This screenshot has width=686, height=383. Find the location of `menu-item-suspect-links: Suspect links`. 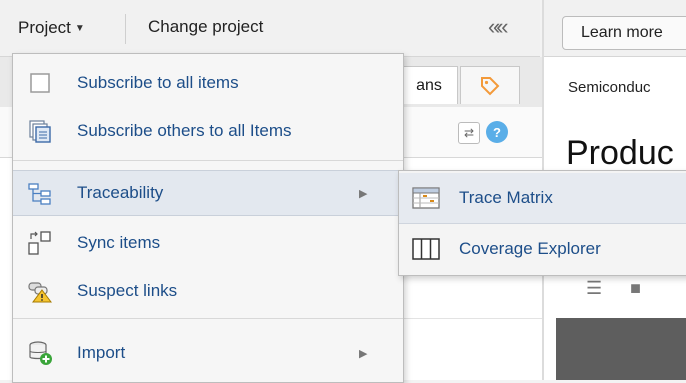

menu-item-suspect-links: Suspect links is located at coordinates (208, 291).